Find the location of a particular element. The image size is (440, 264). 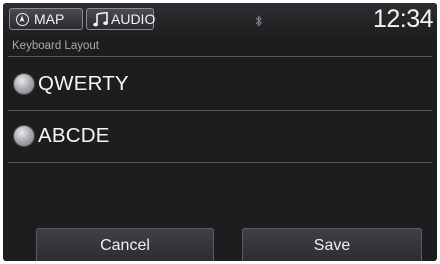

audio-button-label: AUDIO is located at coordinates (133, 19).